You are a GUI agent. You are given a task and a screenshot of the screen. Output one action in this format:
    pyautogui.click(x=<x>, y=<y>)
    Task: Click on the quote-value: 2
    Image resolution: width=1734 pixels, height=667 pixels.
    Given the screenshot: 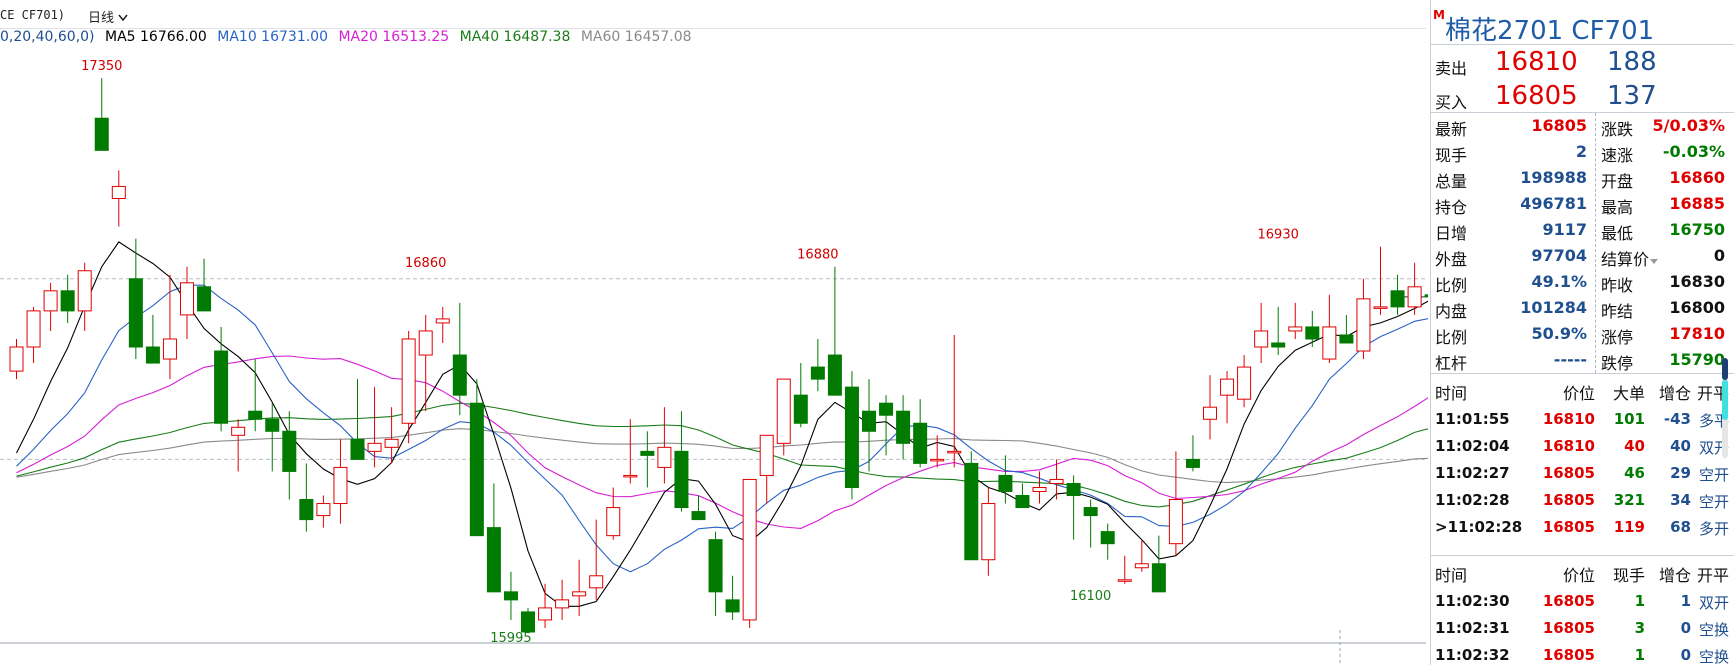 What is the action you would take?
    pyautogui.click(x=1581, y=151)
    